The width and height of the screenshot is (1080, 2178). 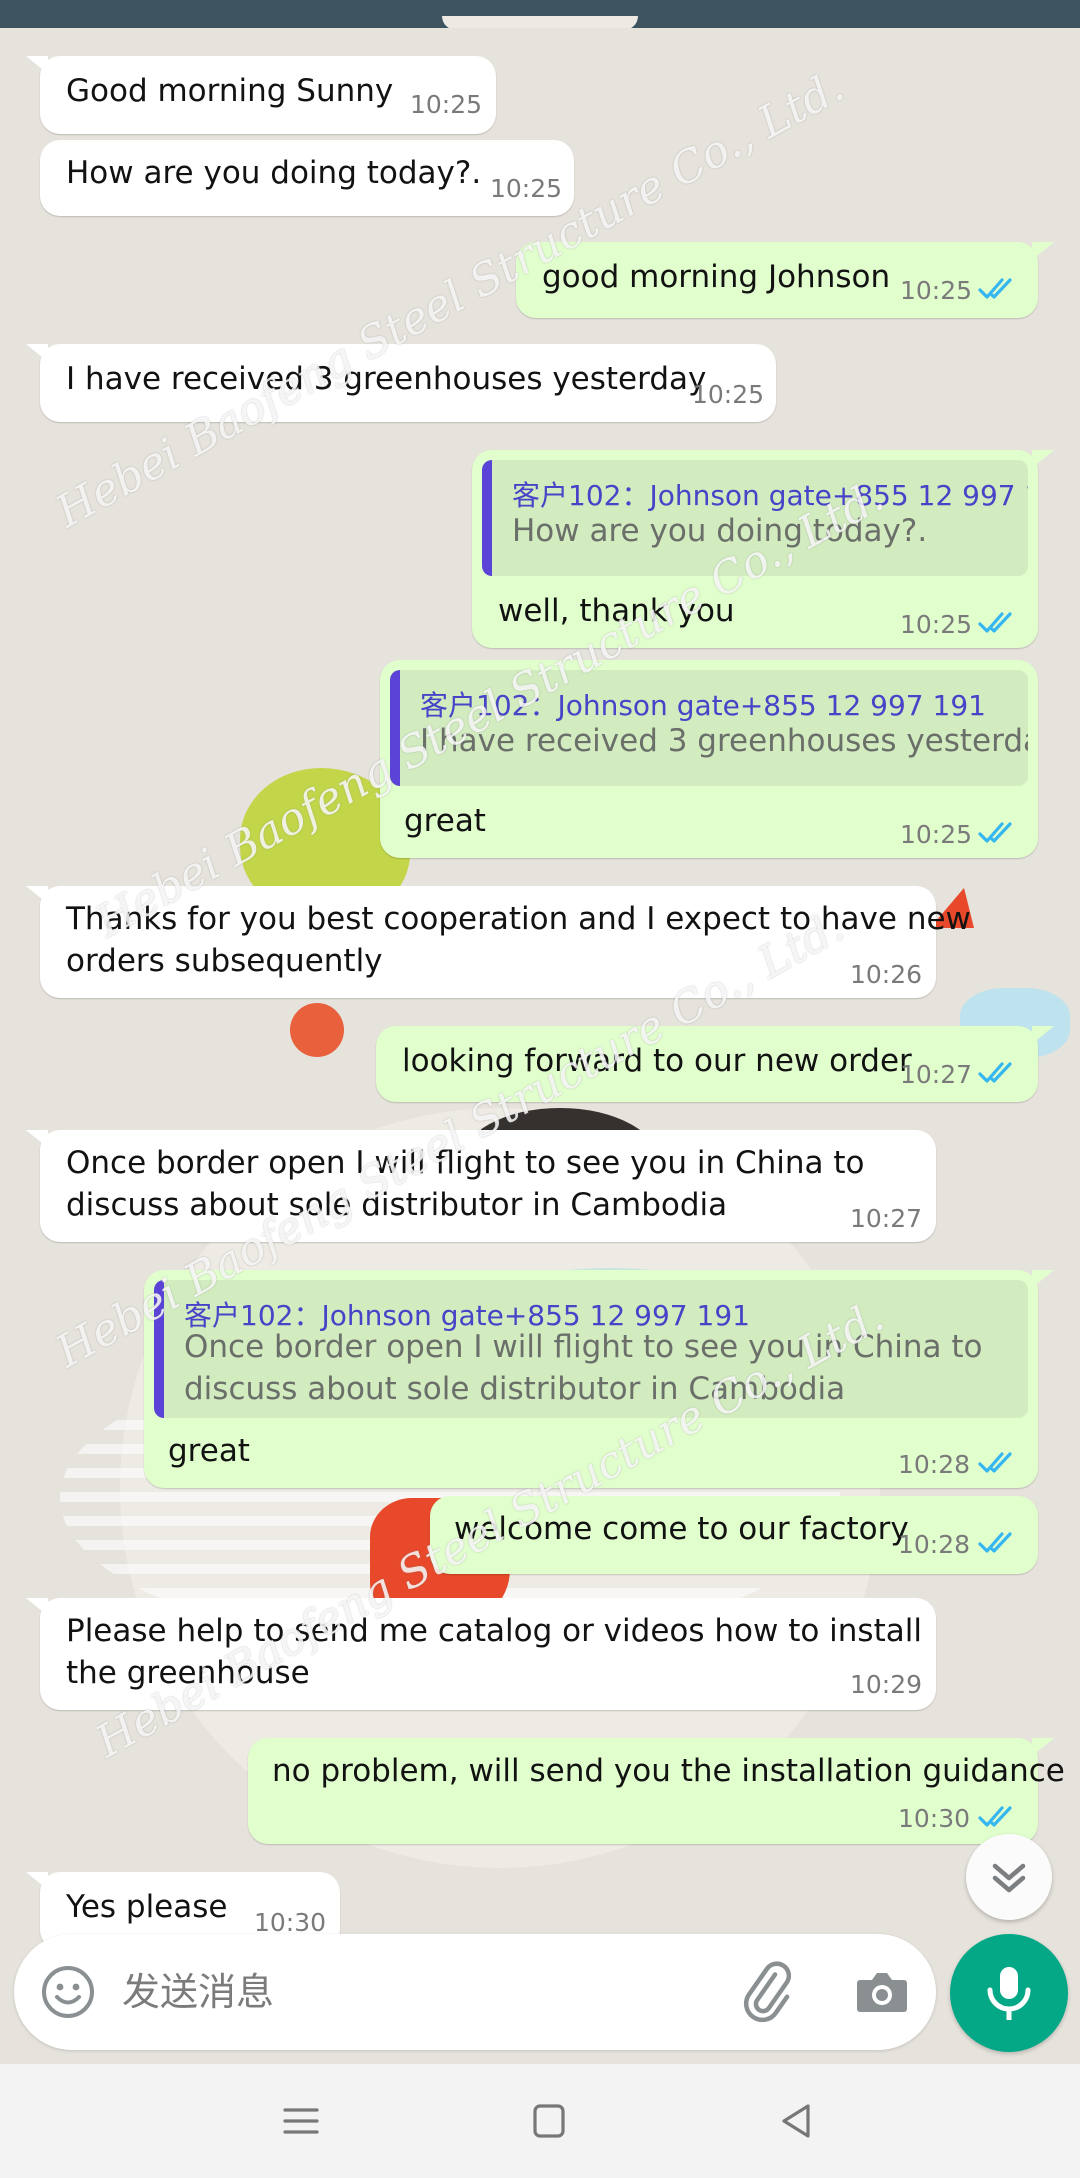 I want to click on status-bar, so click(x=540, y=15).